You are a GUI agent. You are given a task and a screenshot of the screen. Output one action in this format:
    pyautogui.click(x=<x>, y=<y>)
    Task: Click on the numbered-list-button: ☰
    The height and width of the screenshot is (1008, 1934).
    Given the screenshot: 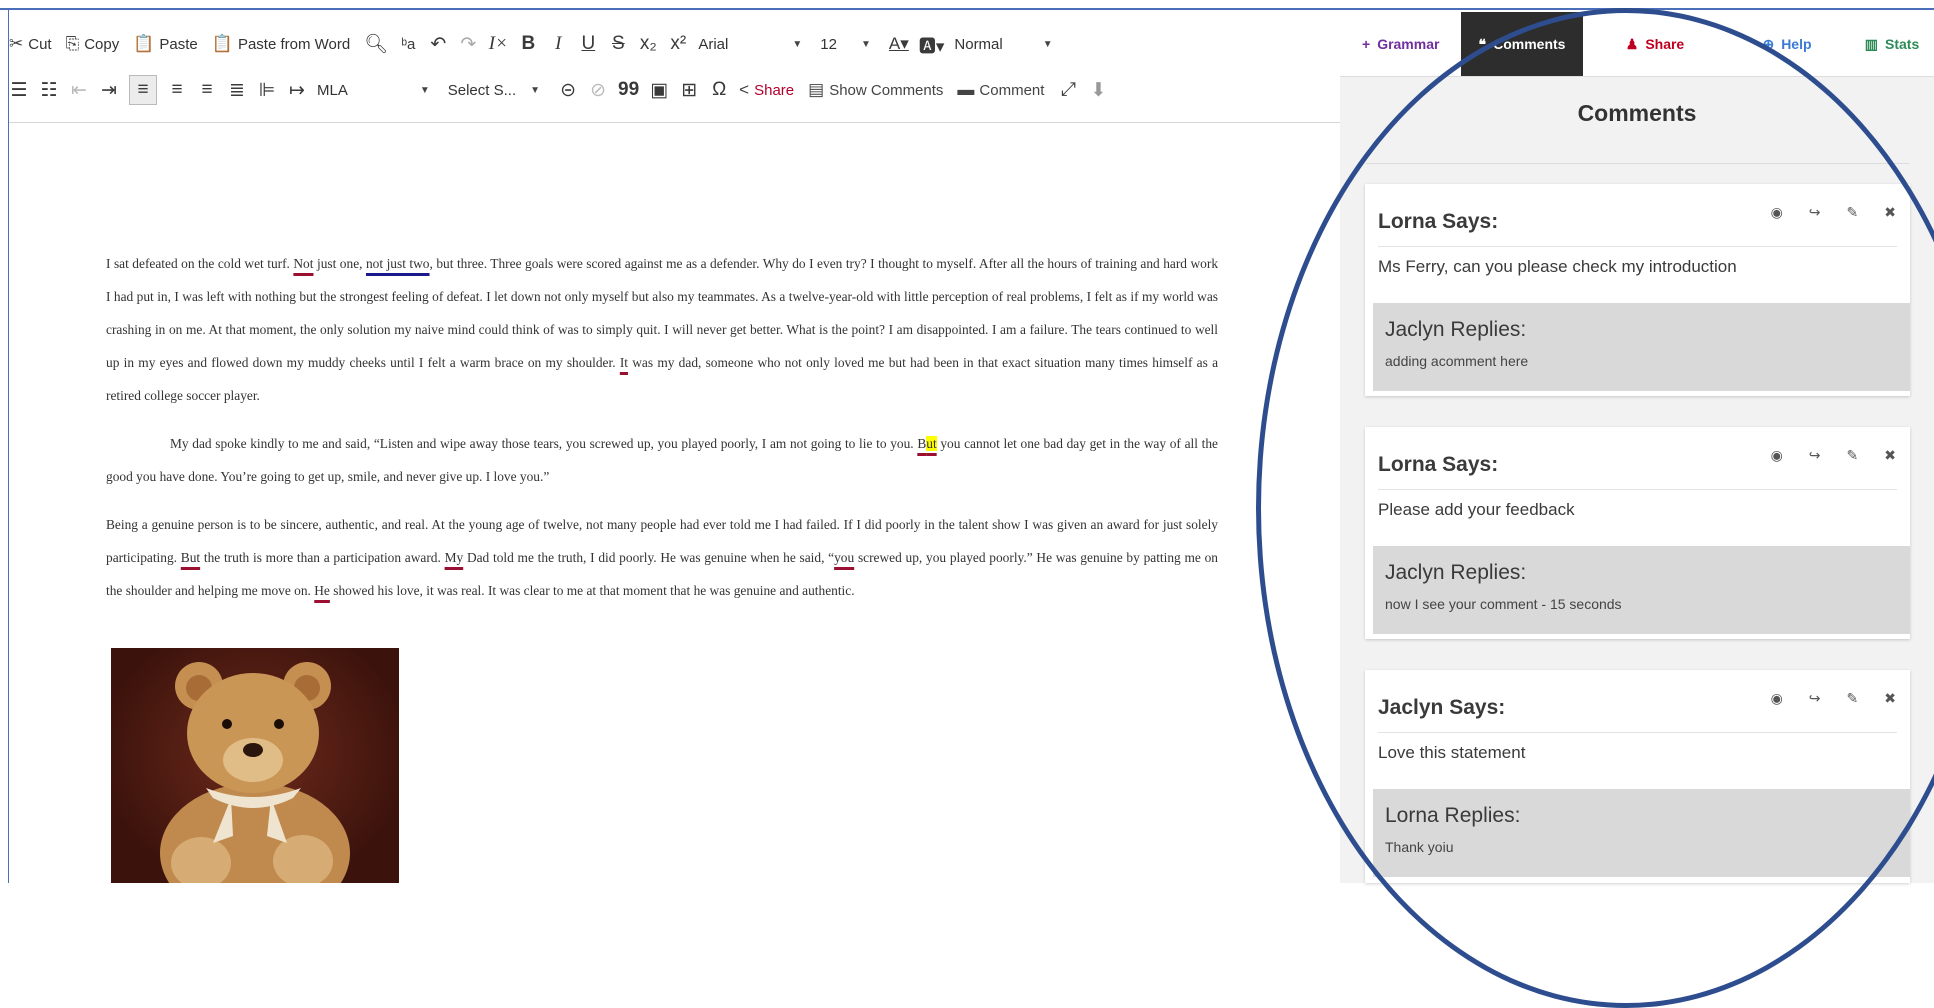 What is the action you would take?
    pyautogui.click(x=19, y=90)
    